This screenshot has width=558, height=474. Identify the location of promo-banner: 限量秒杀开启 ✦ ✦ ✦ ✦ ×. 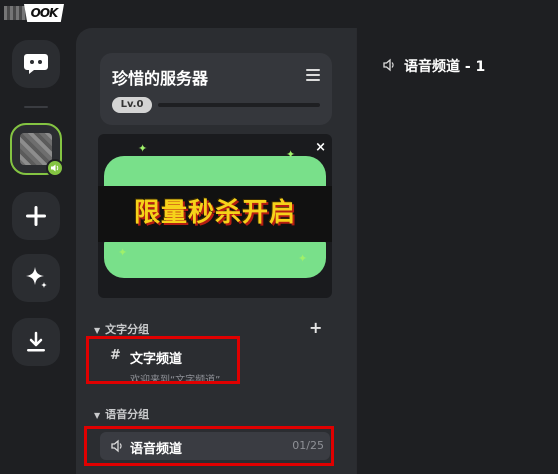
(215, 216).